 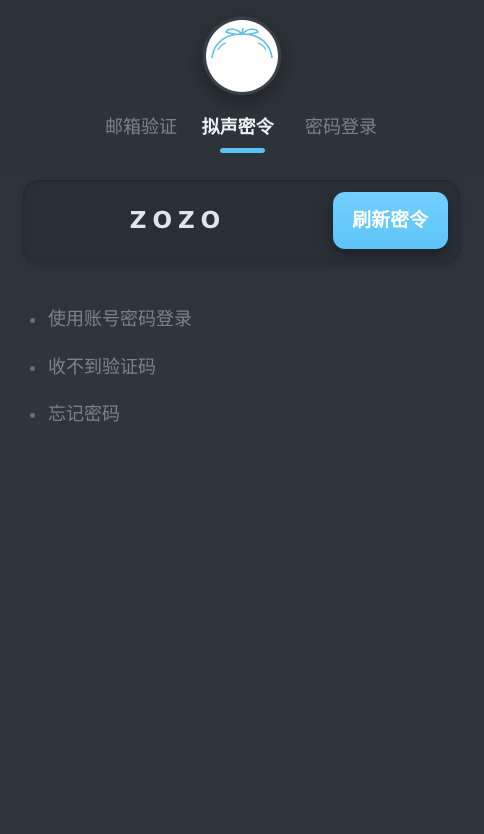 What do you see at coordinates (110, 332) in the screenshot?
I see `link-account-password-login: 使用账号密码登录` at bounding box center [110, 332].